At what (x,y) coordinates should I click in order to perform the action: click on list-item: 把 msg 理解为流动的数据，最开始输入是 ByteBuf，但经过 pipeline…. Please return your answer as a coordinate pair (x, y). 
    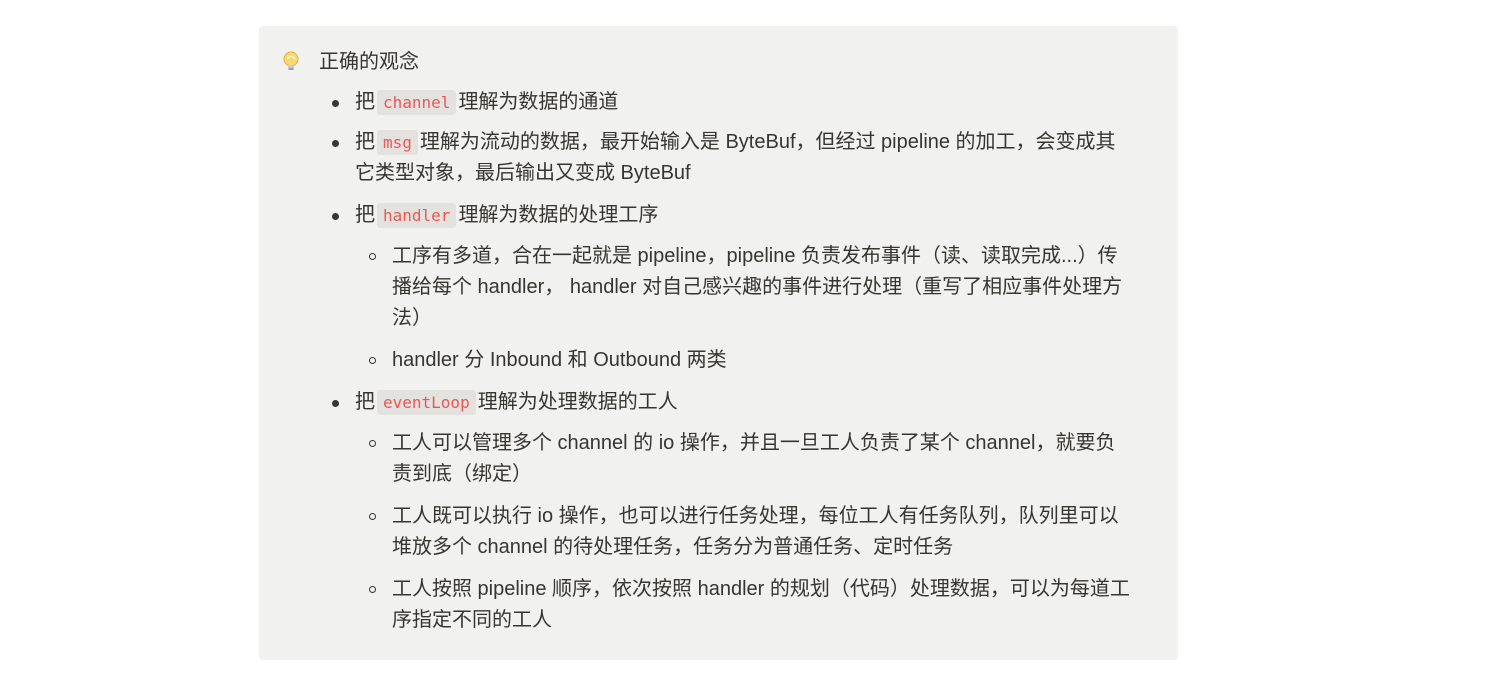
    Looking at the image, I should click on (743, 158).